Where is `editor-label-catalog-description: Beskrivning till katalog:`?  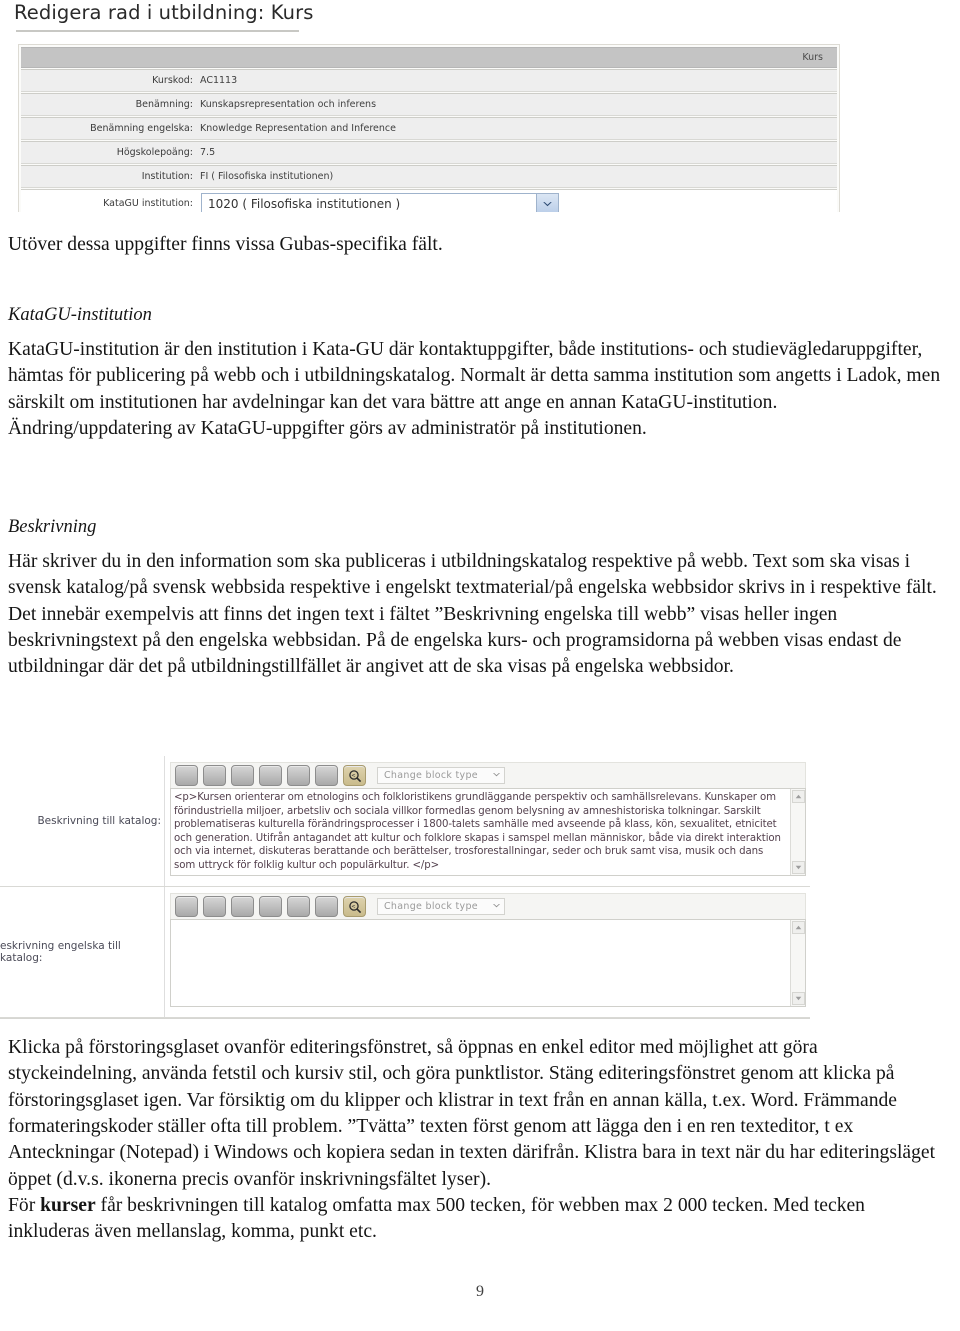 editor-label-catalog-description: Beskrivning till katalog: is located at coordinates (82, 821).